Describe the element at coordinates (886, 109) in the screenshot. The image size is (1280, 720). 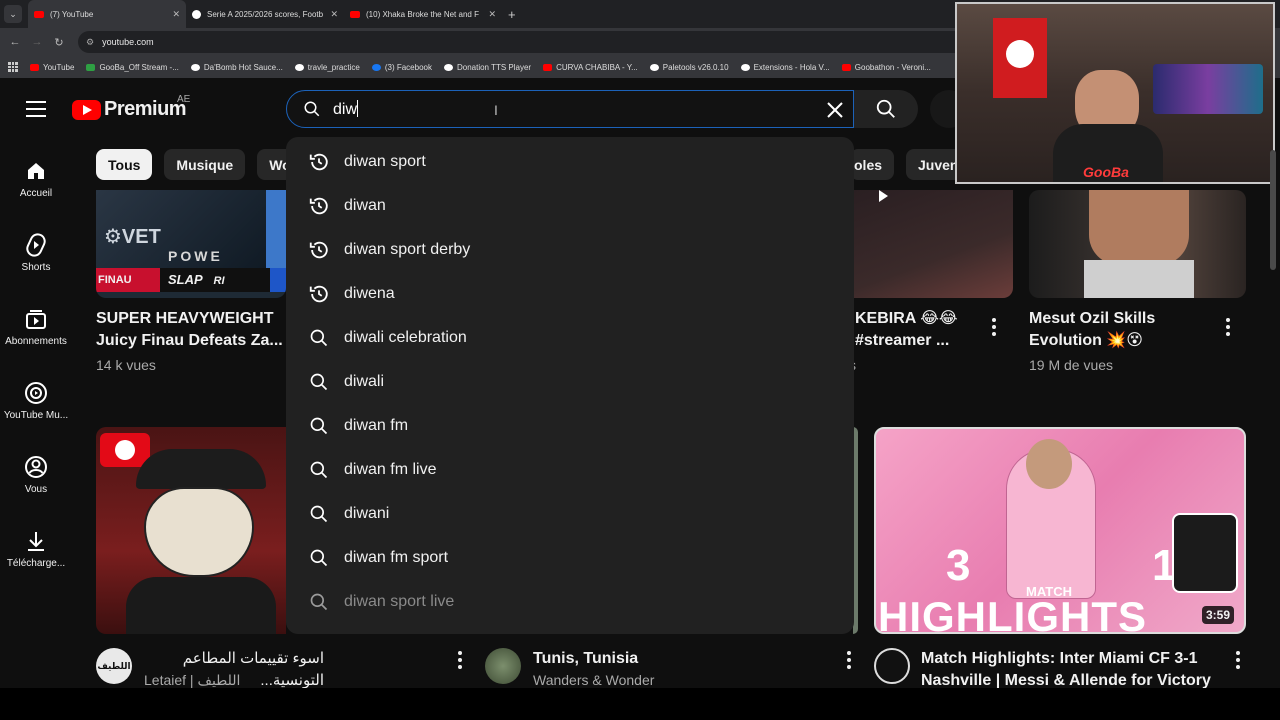
I see `search-button` at that location.